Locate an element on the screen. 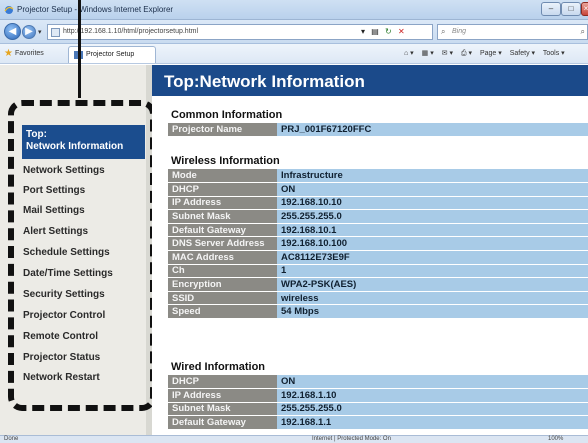 The image size is (588, 443). command-bar: ⌂ ▾ ▦ ▾ ✉ ▾ ⎙ ▾ Page ▾ Safety ▾ Tools ▾ is located at coordinates (487, 53).